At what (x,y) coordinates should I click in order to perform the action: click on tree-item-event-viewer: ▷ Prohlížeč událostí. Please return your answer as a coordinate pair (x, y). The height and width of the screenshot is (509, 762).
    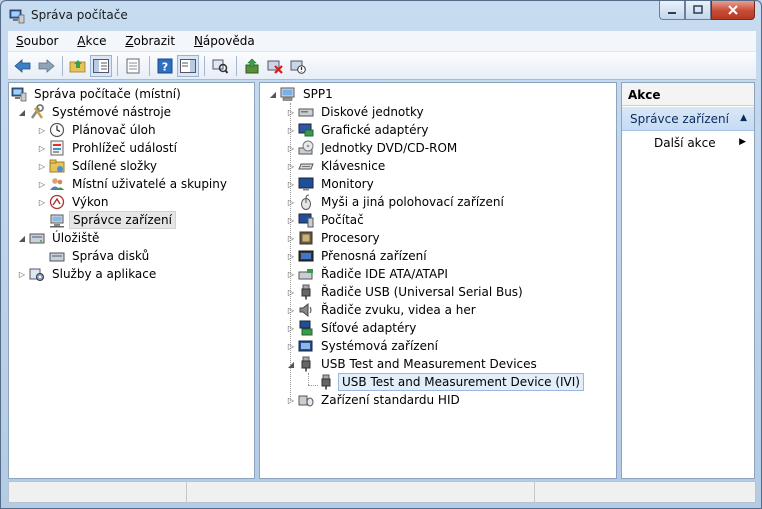
    Looking at the image, I should click on (108, 148).